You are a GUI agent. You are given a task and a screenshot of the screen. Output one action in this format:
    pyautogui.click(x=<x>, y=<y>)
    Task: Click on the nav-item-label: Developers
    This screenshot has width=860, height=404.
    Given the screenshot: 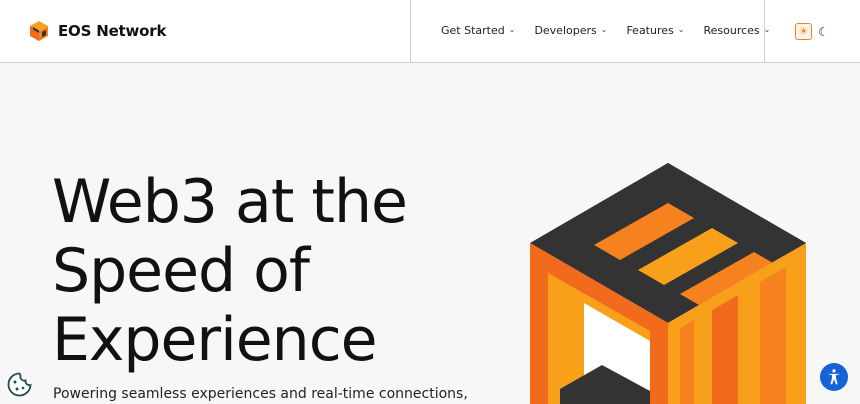 What is the action you would take?
    pyautogui.click(x=565, y=30)
    